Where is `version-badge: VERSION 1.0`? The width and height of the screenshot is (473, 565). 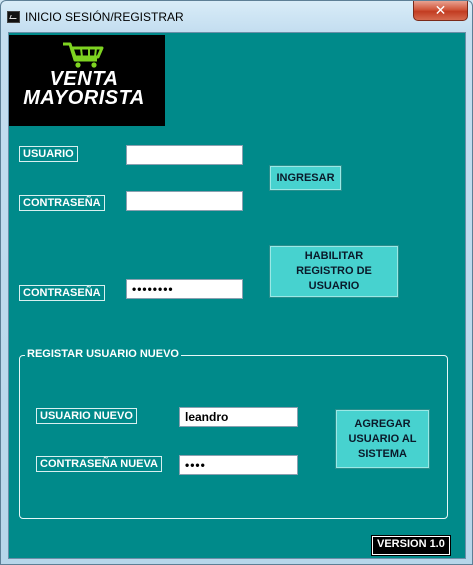
version-badge: VERSION 1.0 is located at coordinates (411, 545).